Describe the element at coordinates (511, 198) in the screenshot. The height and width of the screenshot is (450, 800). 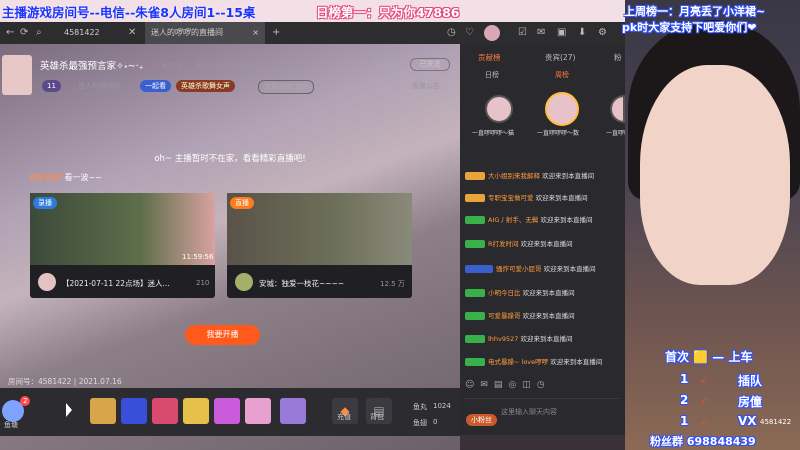
I see `chat-user: 专职宝宝做可爱` at that location.